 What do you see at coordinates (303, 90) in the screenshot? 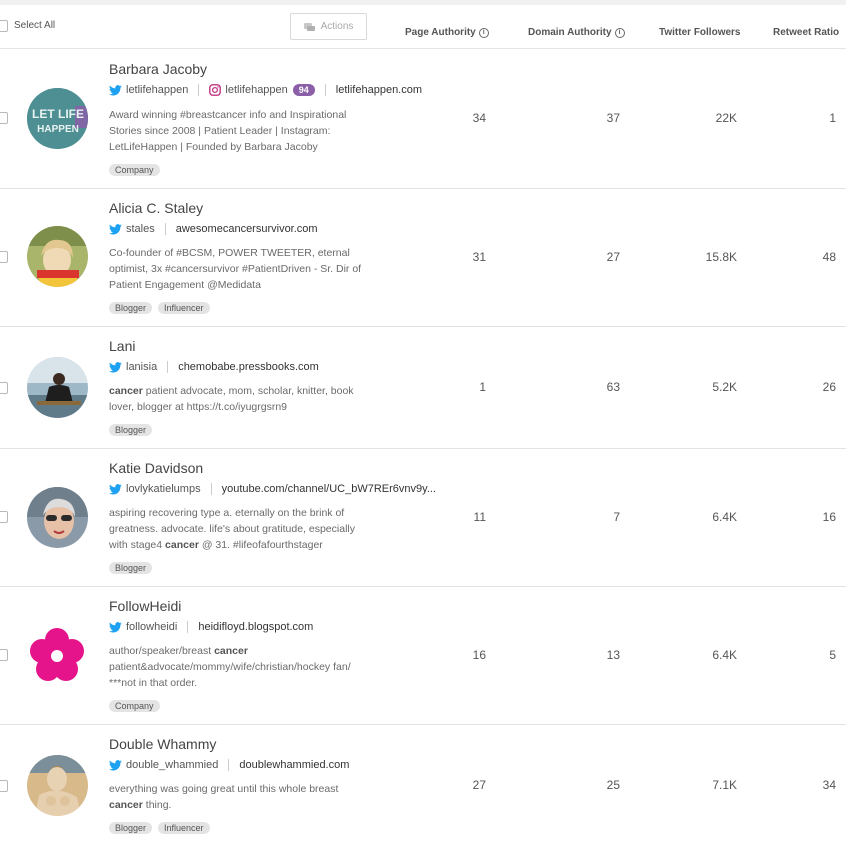
I see `instagram-score-badge: 94` at bounding box center [303, 90].